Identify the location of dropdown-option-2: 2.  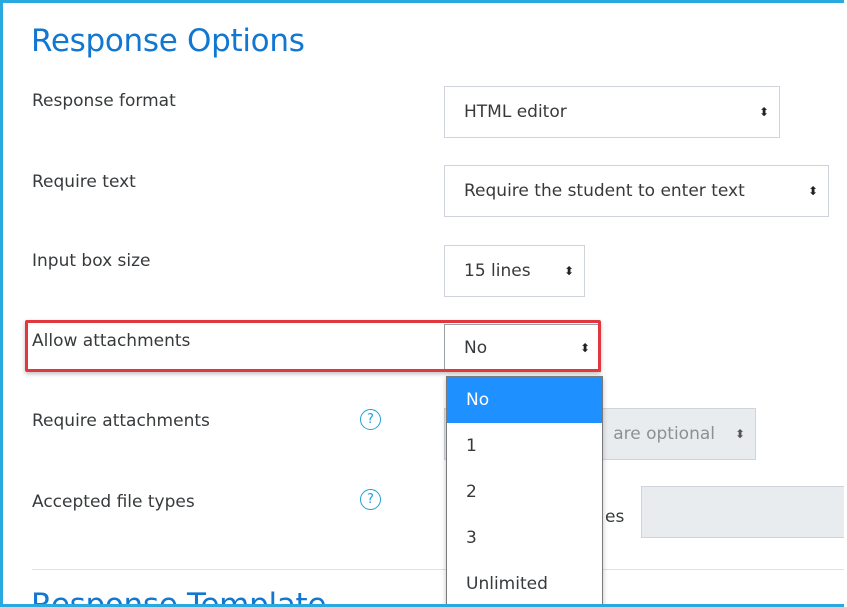
(524, 492).